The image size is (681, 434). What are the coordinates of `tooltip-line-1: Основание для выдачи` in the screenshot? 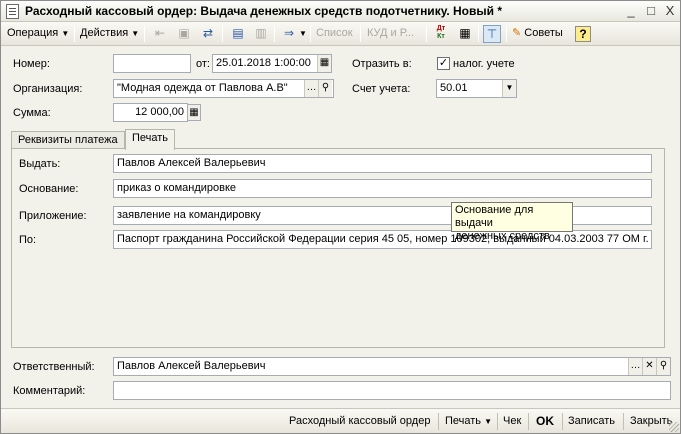 It's located at (494, 216).